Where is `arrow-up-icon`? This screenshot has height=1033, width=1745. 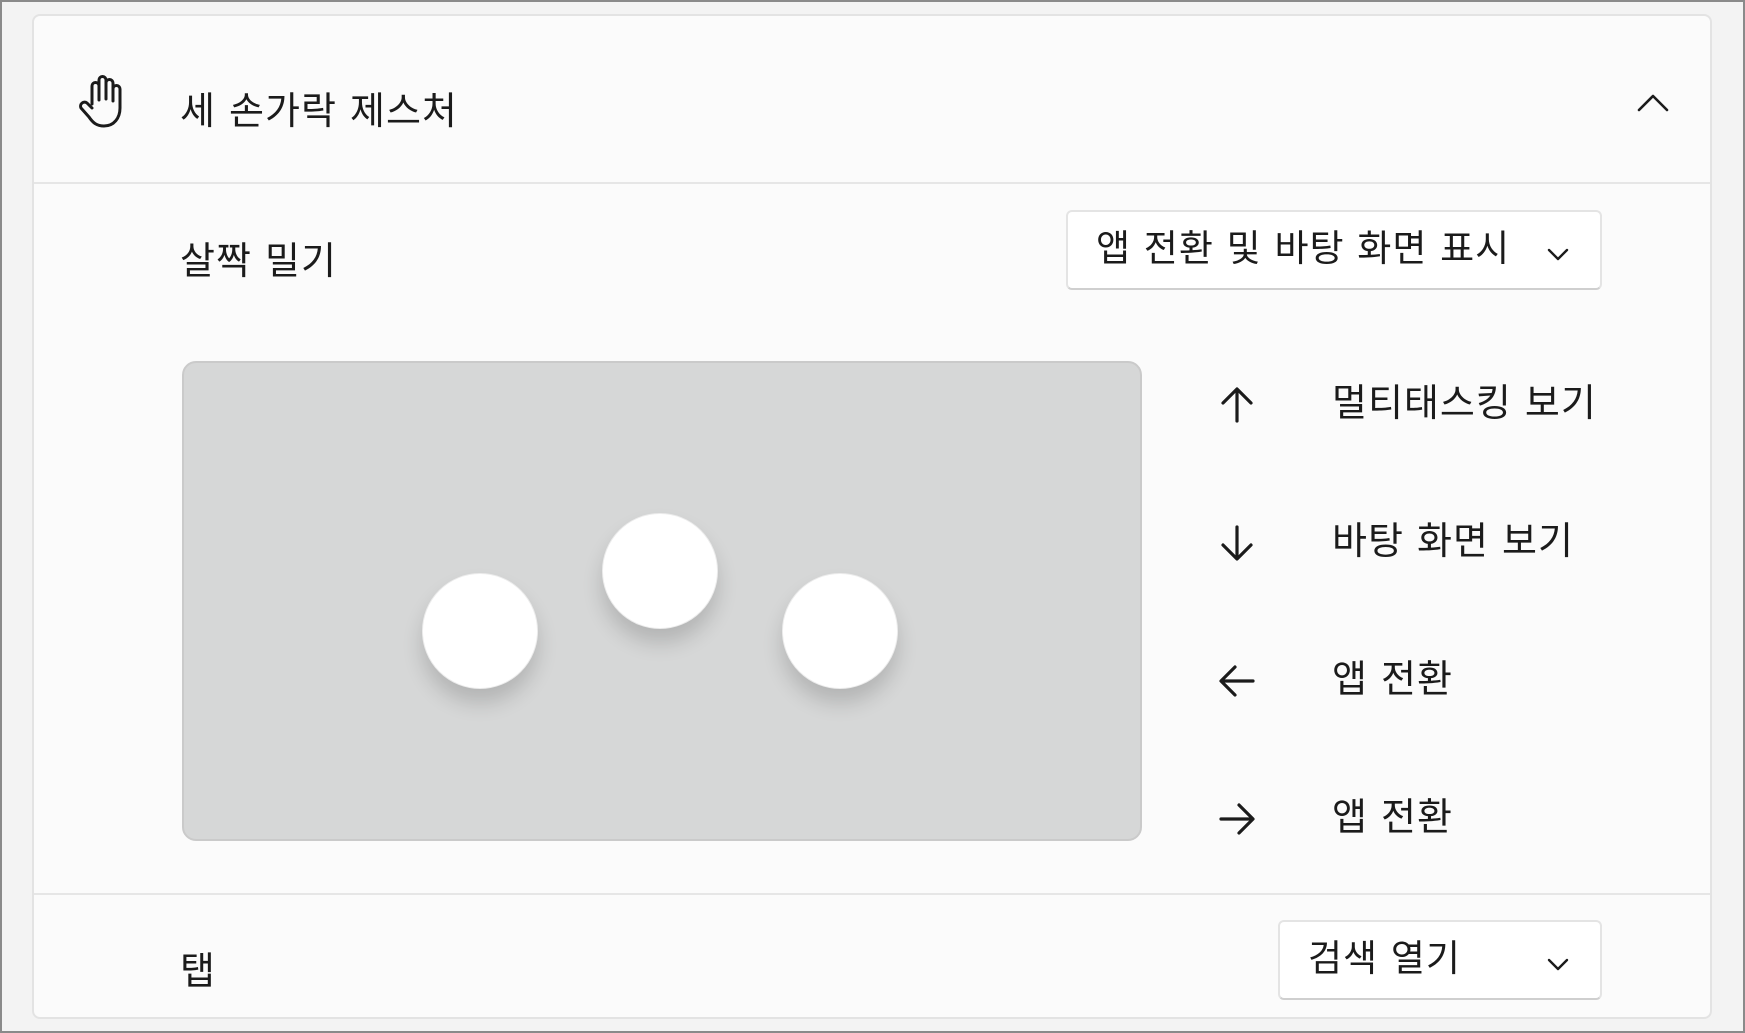
arrow-up-icon is located at coordinates (1237, 405).